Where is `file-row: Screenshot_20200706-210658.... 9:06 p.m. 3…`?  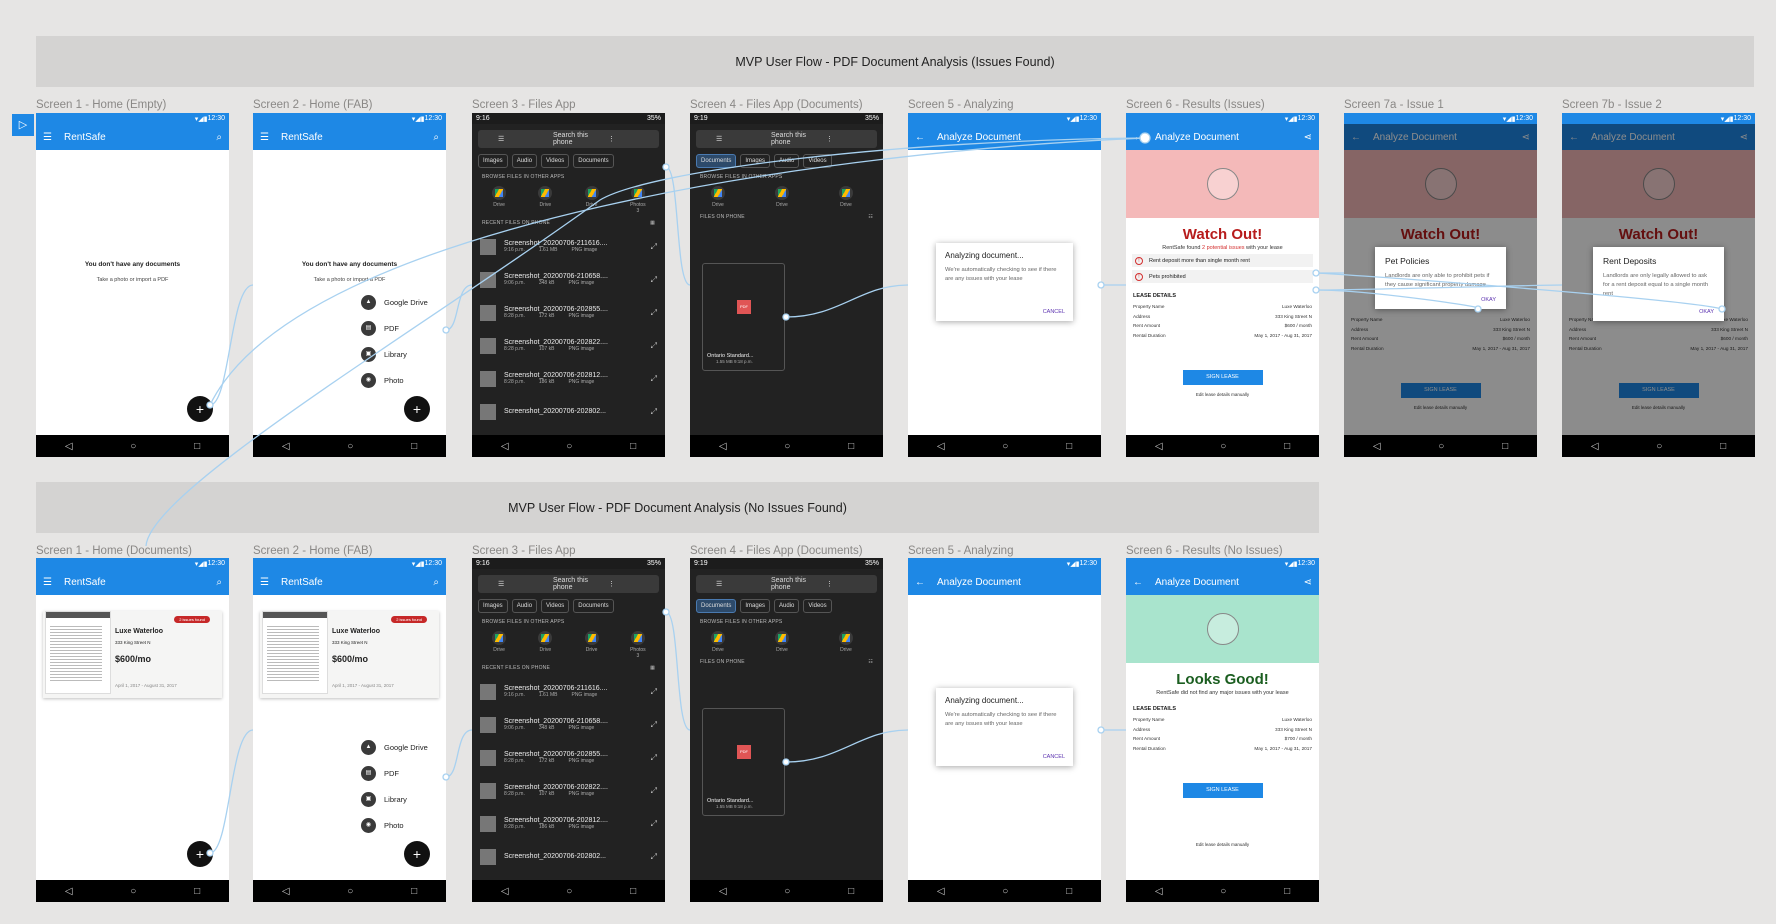 file-row: Screenshot_20200706-210658.... 9:06 p.m. 3… is located at coordinates (568, 279).